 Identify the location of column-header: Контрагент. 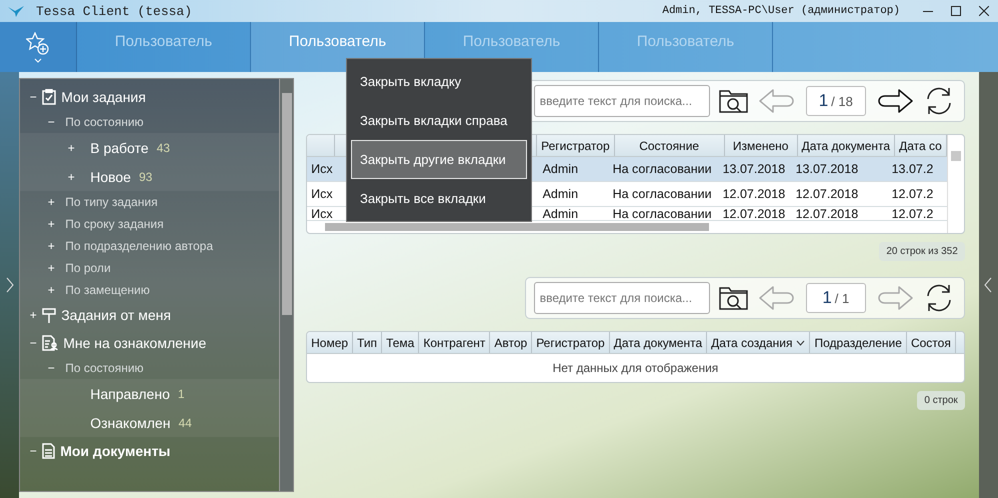
(454, 342).